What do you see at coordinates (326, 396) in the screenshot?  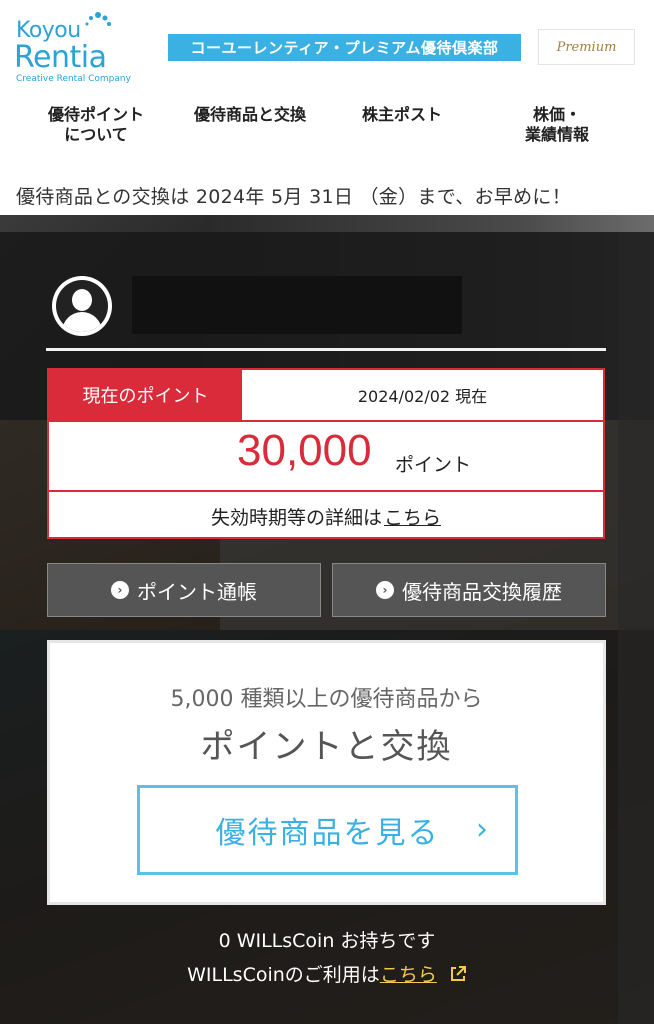 I see `points-header: 現在のポイント 2024/02/02 現在` at bounding box center [326, 396].